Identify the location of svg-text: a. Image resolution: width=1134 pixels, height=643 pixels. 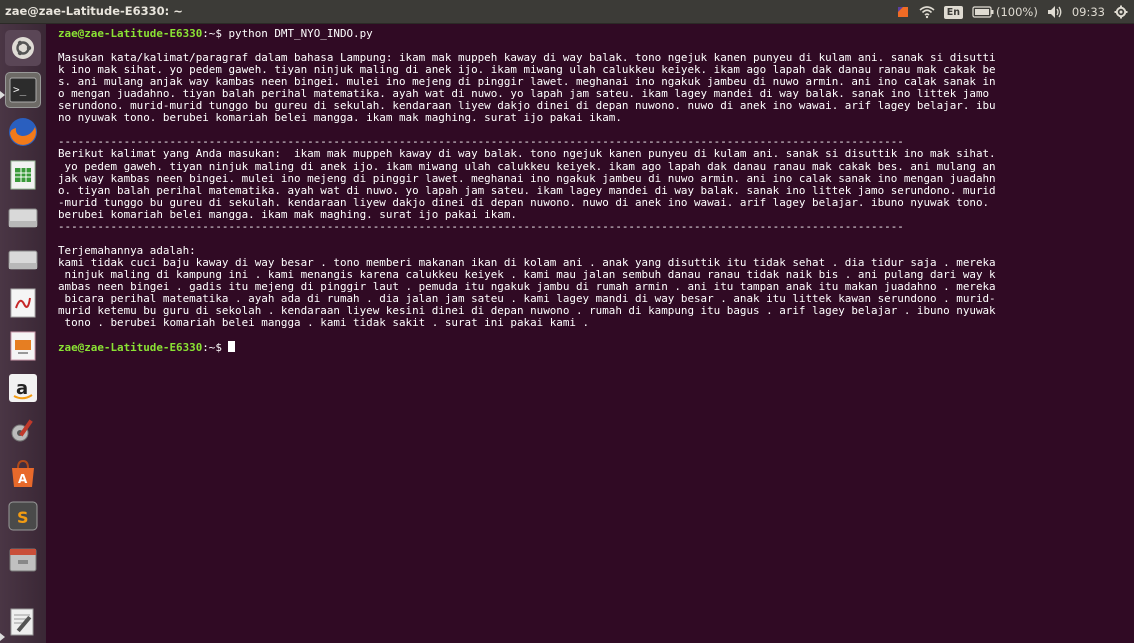
(22, 388).